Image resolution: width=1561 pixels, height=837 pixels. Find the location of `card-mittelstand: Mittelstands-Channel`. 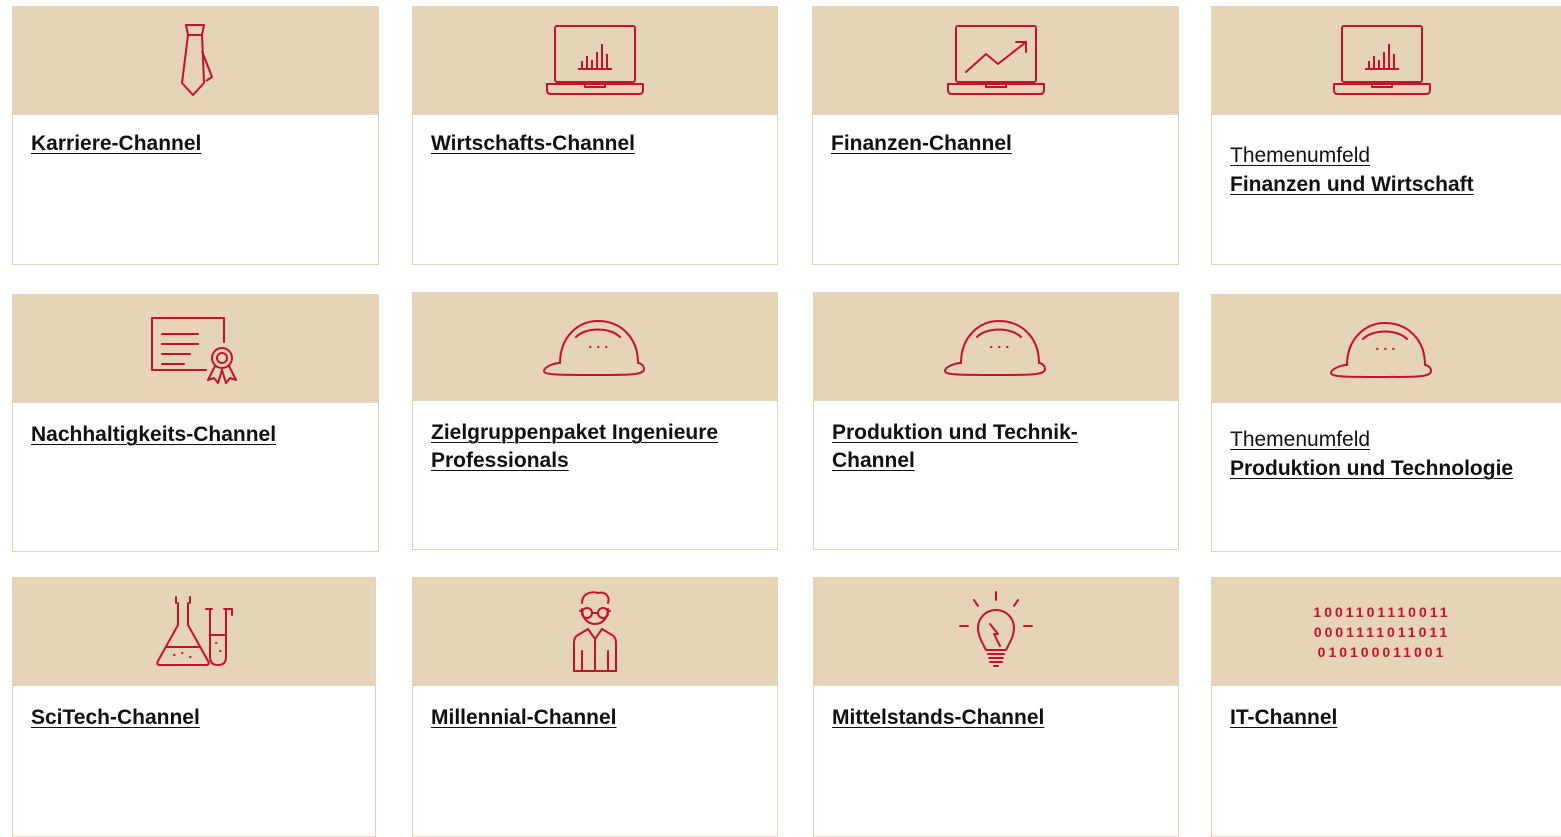

card-mittelstand: Mittelstands-Channel is located at coordinates (996, 707).